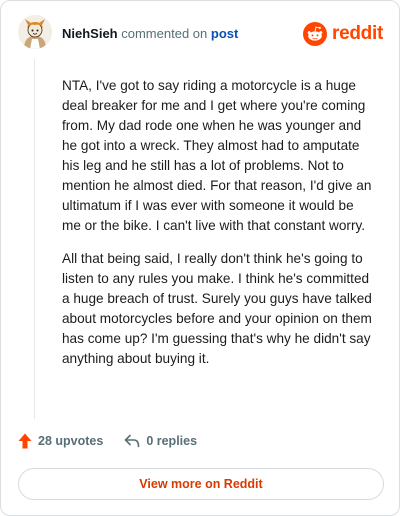 The height and width of the screenshot is (516, 400). Describe the element at coordinates (132, 441) in the screenshot. I see `reply-arrow-icon` at that location.